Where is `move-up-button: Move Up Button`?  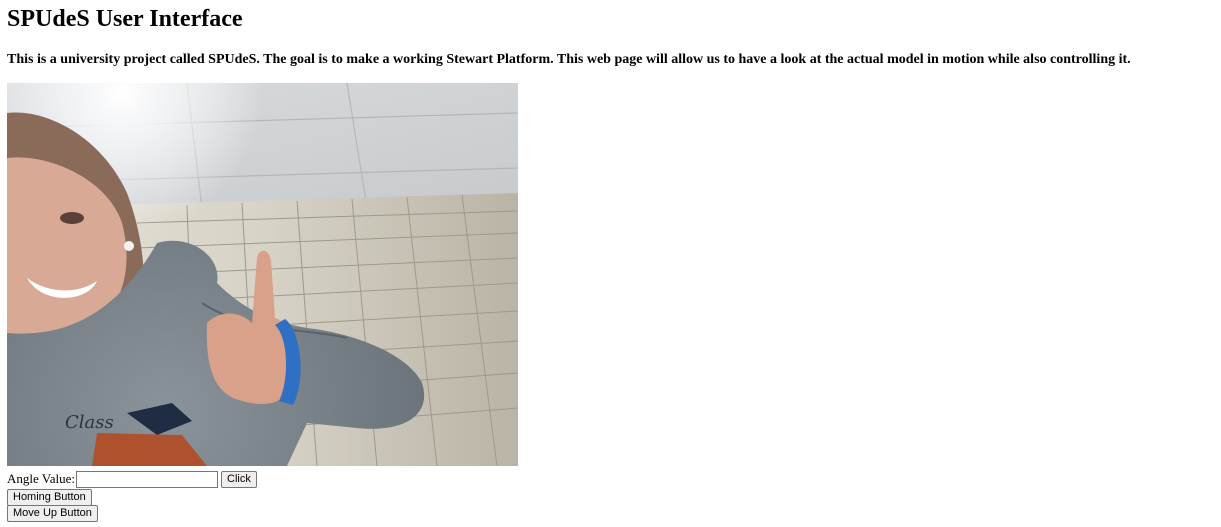
move-up-button: Move Up Button is located at coordinates (52, 513).